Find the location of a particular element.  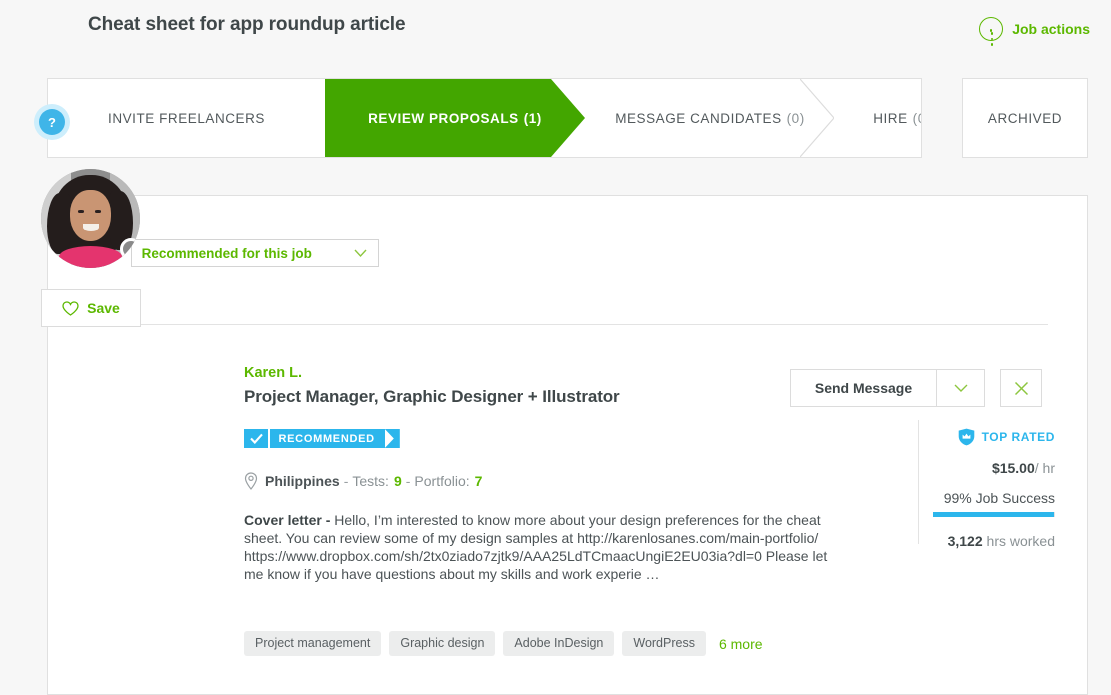

job-success-label: 99% Job Success is located at coordinates (999, 498).